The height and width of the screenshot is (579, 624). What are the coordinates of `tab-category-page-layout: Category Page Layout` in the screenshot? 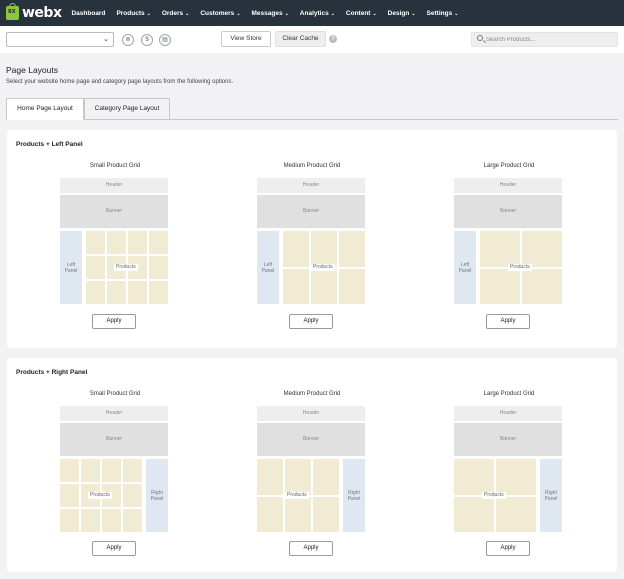 It's located at (127, 109).